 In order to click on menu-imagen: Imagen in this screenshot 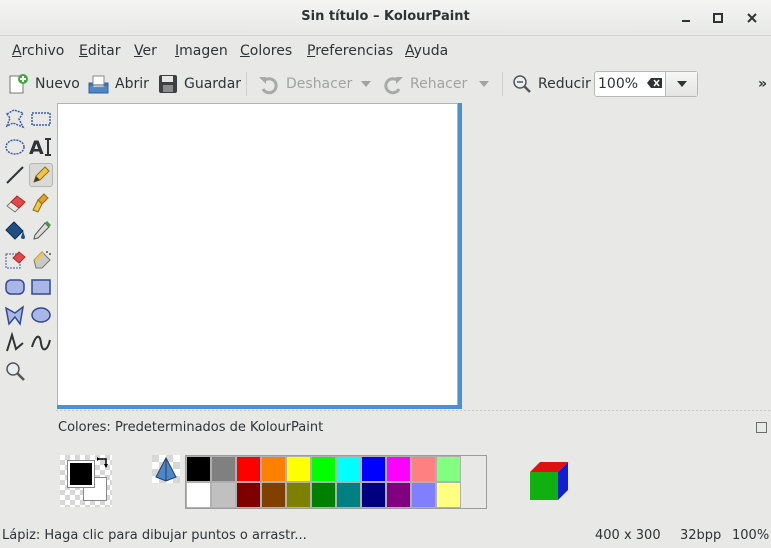, I will do `click(201, 51)`.